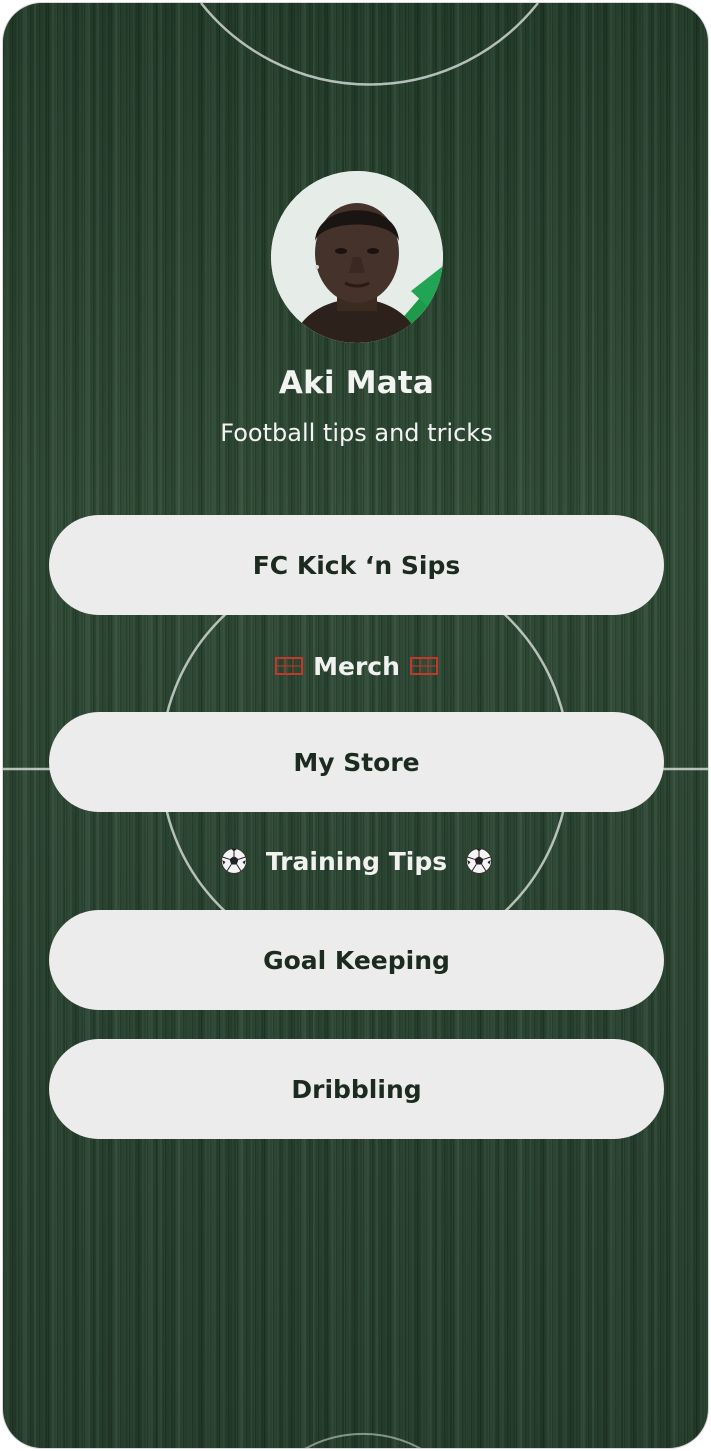 The width and height of the screenshot is (711, 1451). Describe the element at coordinates (356, 960) in the screenshot. I see `link-button-goal-keeping: Goal Keeping` at that location.